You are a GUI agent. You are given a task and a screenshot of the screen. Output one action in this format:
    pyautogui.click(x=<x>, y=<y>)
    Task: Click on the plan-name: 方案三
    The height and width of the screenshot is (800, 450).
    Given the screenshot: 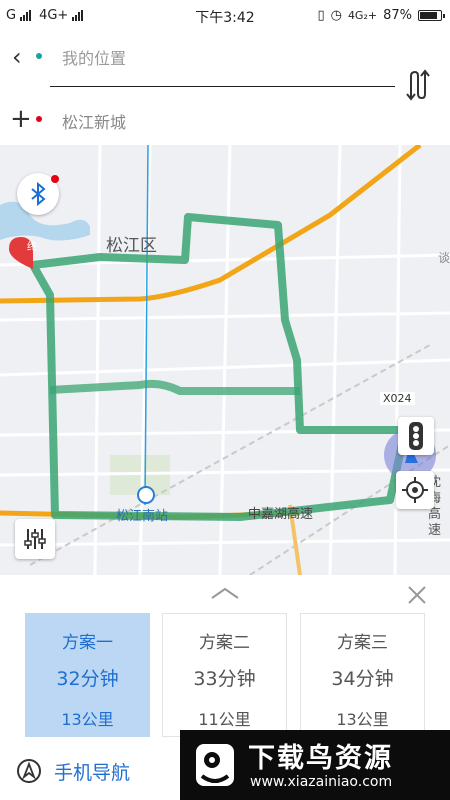 What is the action you would take?
    pyautogui.click(x=362, y=643)
    